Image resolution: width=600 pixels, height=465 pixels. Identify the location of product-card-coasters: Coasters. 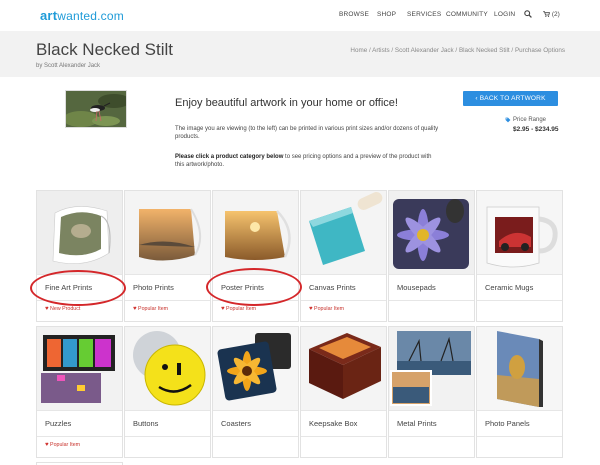
(255, 392).